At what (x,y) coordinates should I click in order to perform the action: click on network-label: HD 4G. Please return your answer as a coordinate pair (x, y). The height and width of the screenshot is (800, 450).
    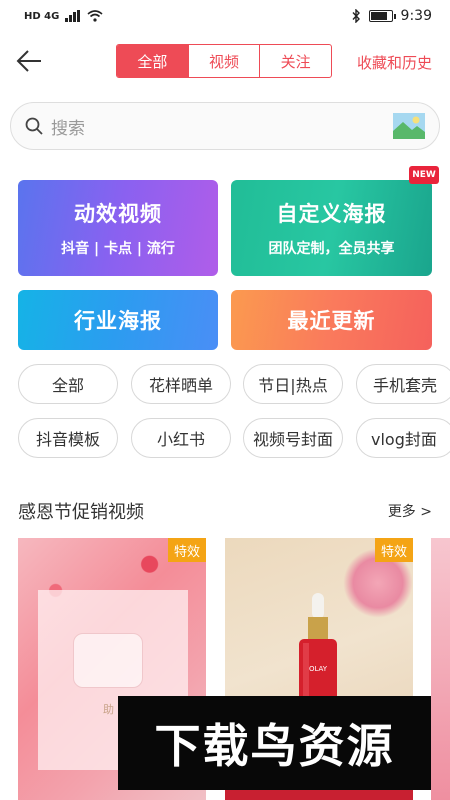
    Looking at the image, I should click on (42, 16).